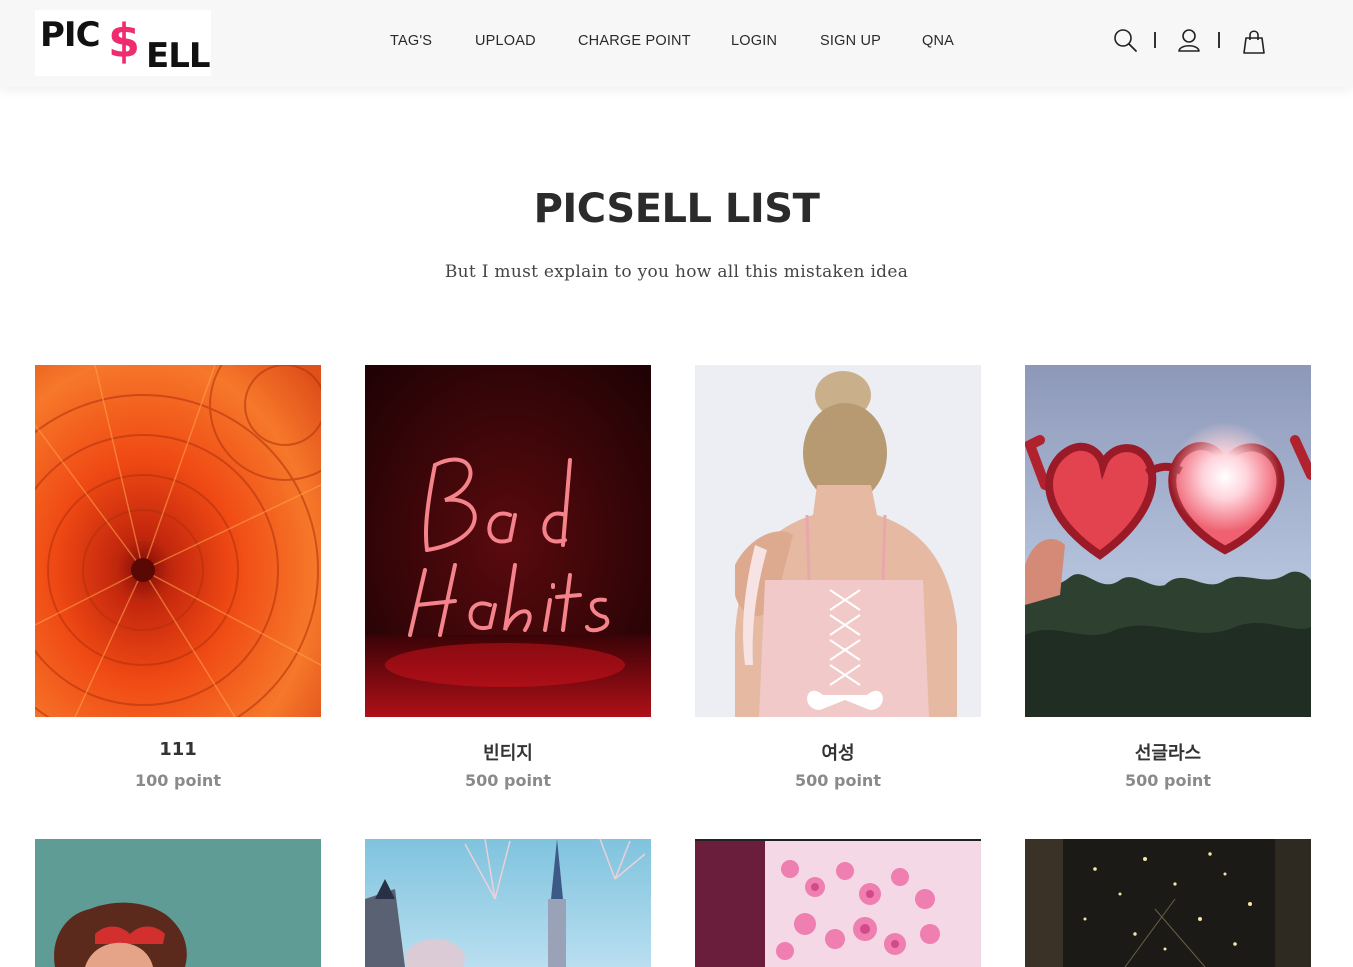 Image resolution: width=1353 pixels, height=967 pixels. Describe the element at coordinates (178, 780) in the screenshot. I see `product-price: 100 point` at that location.